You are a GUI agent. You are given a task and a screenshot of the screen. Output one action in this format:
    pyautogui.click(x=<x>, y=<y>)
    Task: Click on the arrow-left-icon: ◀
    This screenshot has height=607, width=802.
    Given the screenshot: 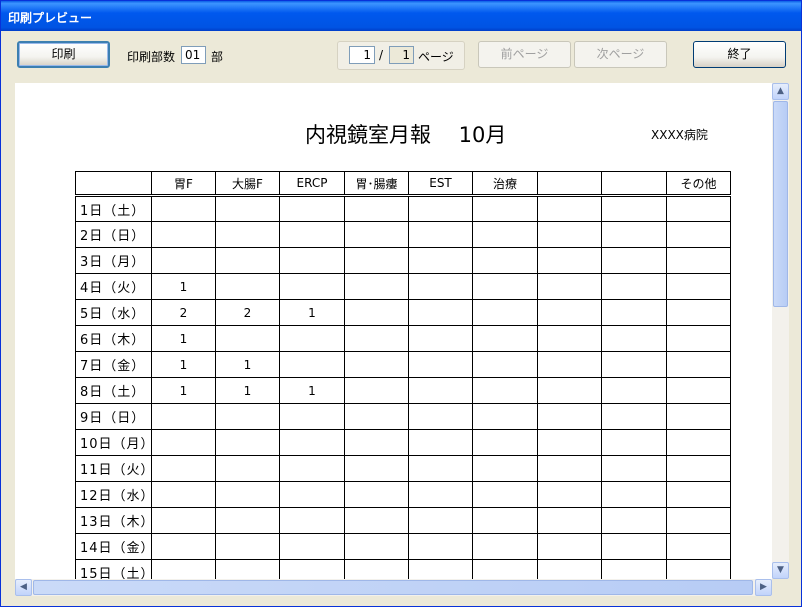 What is the action you would take?
    pyautogui.click(x=23, y=587)
    